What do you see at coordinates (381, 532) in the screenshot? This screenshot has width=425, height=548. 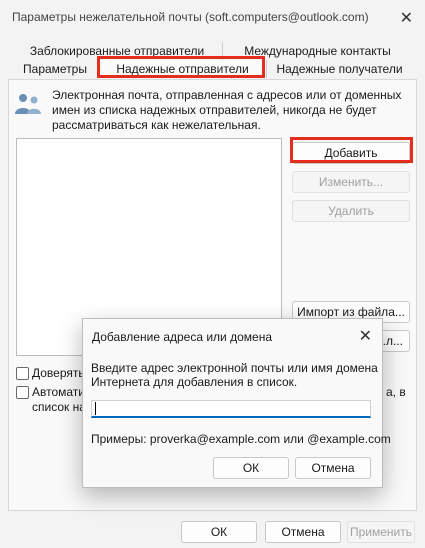 I see `apply-button: Применить` at bounding box center [381, 532].